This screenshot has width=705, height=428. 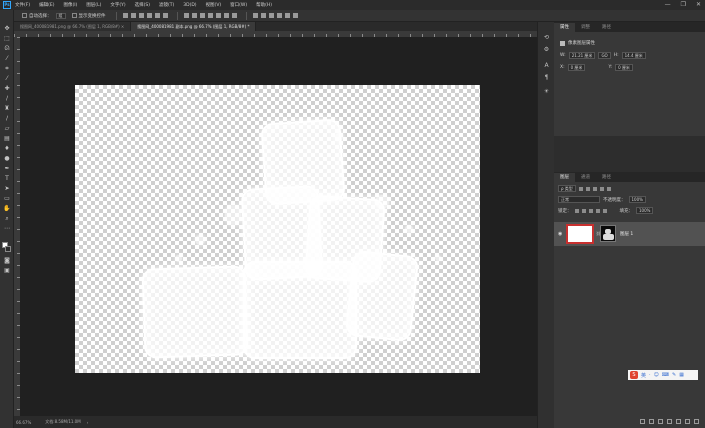 What do you see at coordinates (576, 210) in the screenshot?
I see `lock-transparency-icon` at bounding box center [576, 210].